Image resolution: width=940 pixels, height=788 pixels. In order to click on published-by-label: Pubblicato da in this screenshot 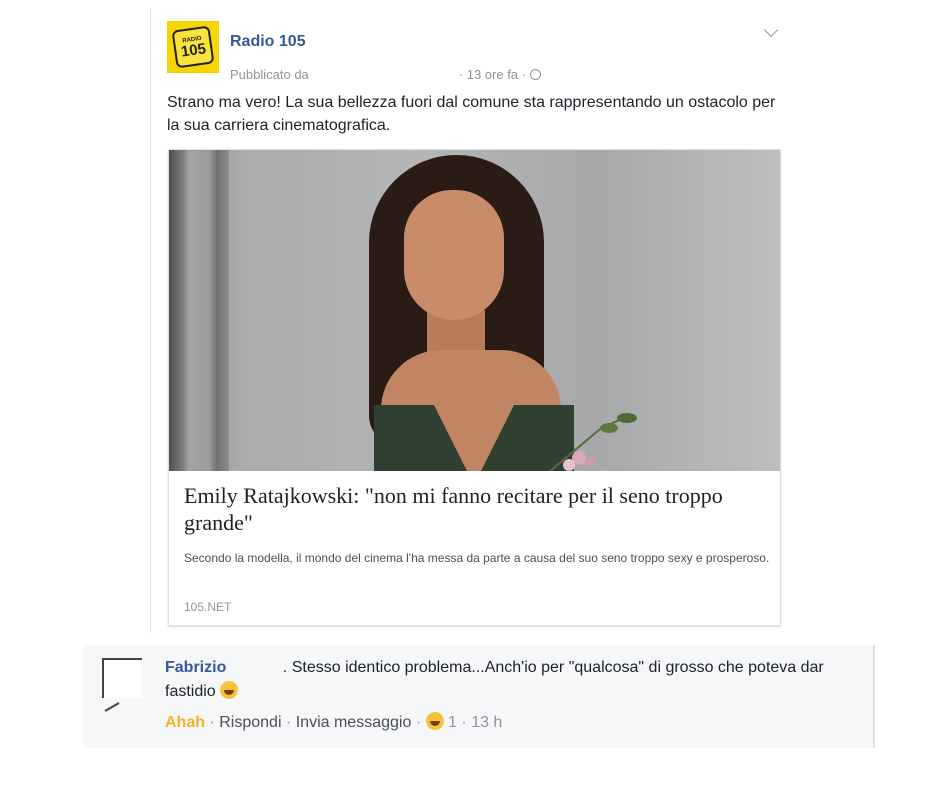, I will do `click(269, 74)`.